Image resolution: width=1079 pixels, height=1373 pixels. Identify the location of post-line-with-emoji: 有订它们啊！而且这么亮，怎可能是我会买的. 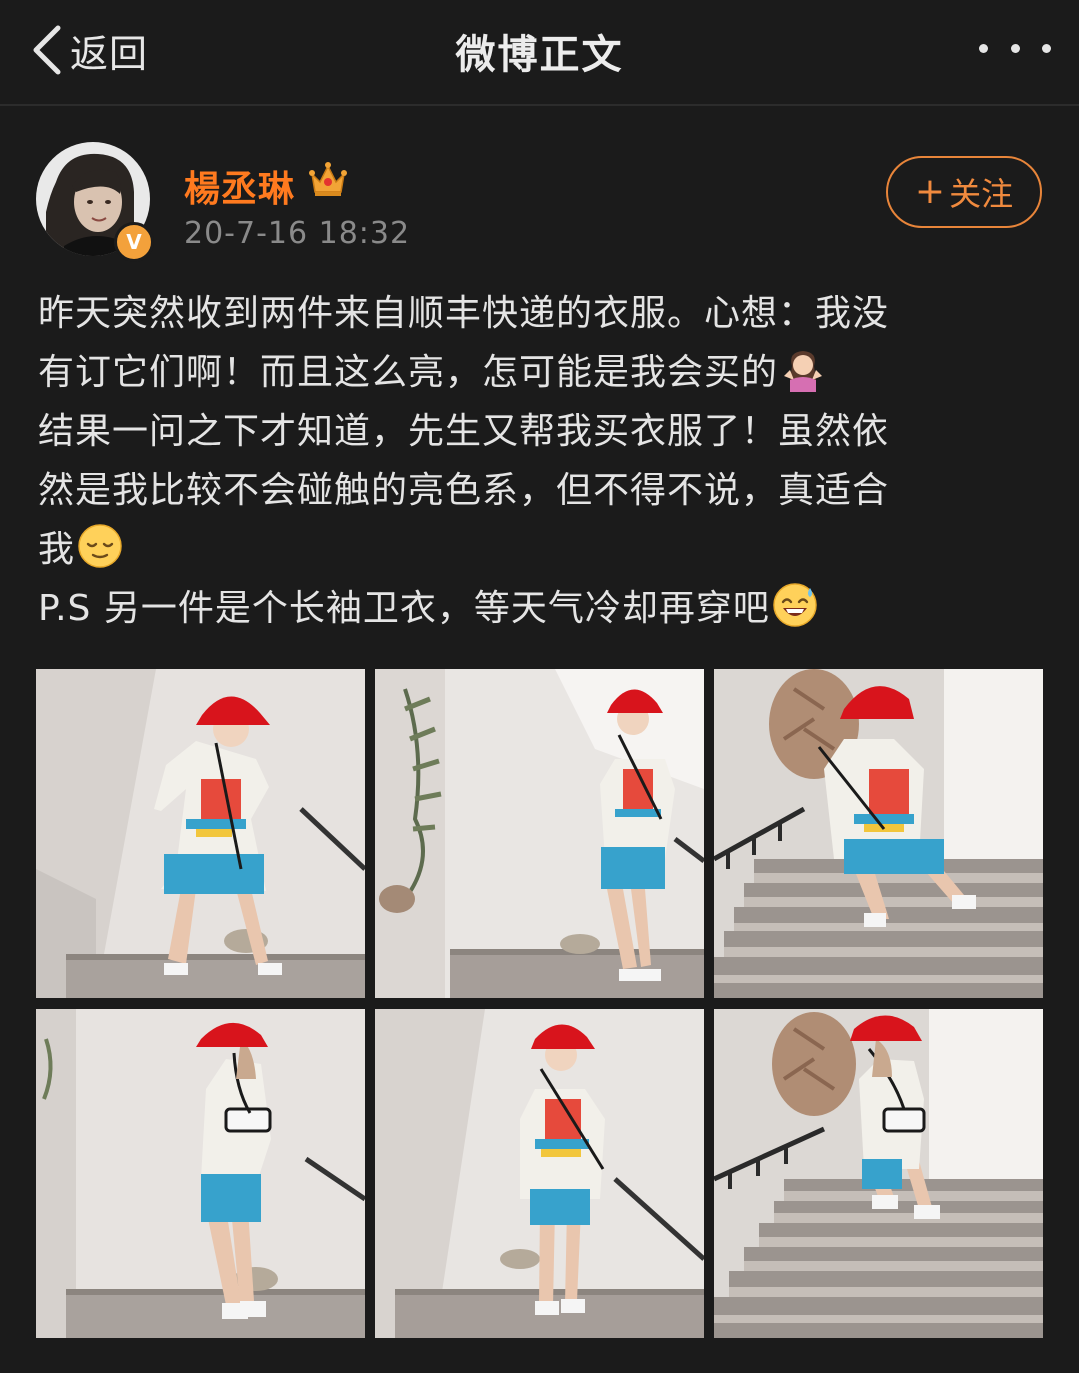
(543, 372).